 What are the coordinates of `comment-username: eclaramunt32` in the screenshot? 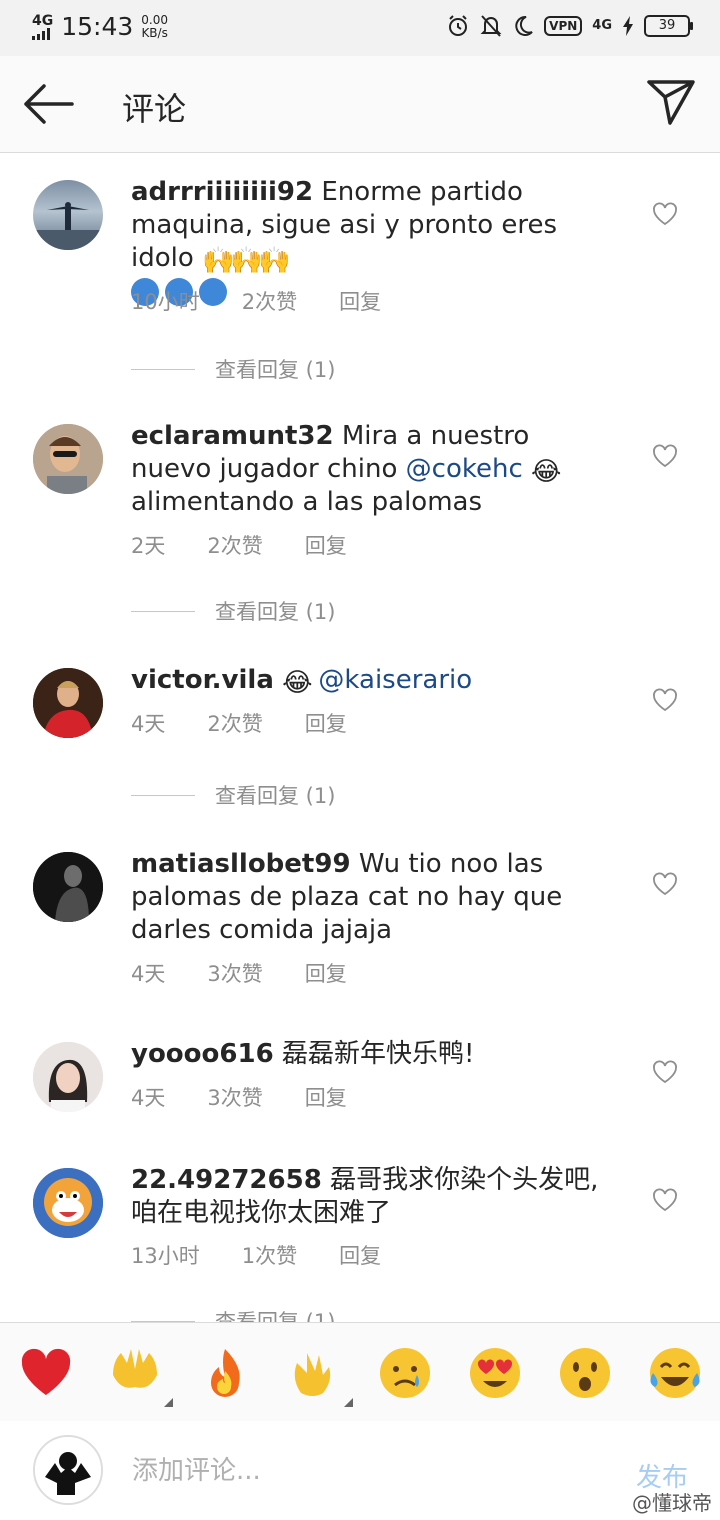 It's located at (232, 436).